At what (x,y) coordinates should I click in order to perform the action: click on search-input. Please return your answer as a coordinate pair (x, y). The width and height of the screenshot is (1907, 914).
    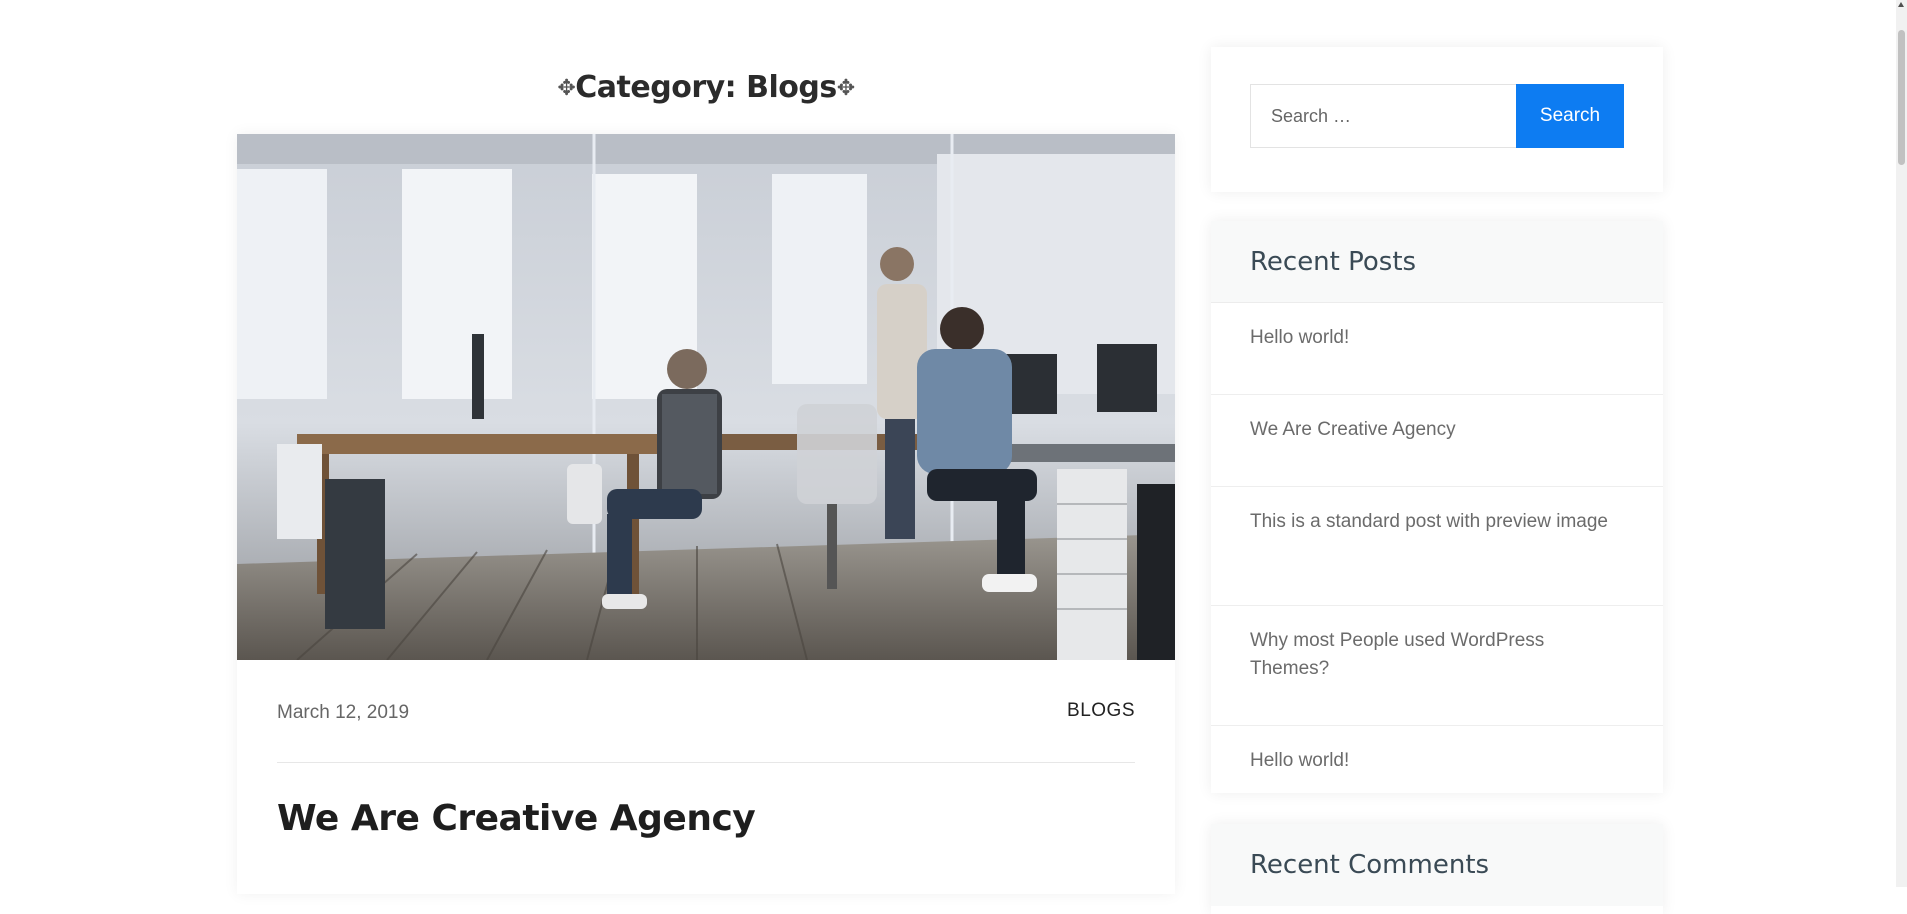
    Looking at the image, I should click on (1383, 116).